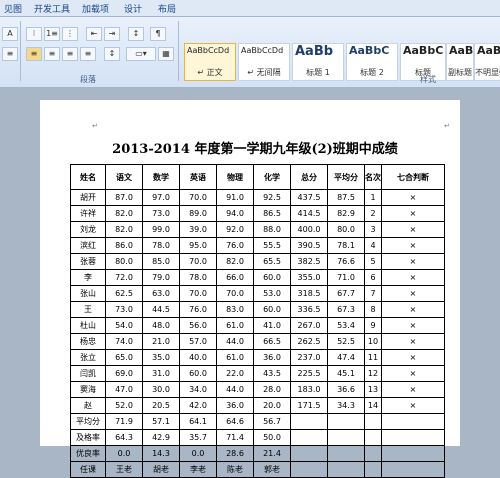 The image size is (500, 478). What do you see at coordinates (467, 62) in the screenshot?
I see `style-subtitle: AaBbC 副标题` at bounding box center [467, 62].